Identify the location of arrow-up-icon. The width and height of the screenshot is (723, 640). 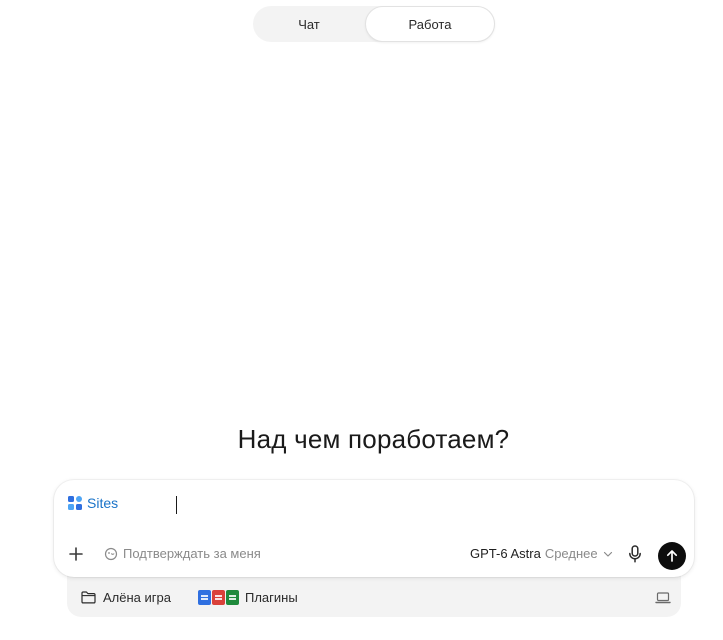
(672, 556).